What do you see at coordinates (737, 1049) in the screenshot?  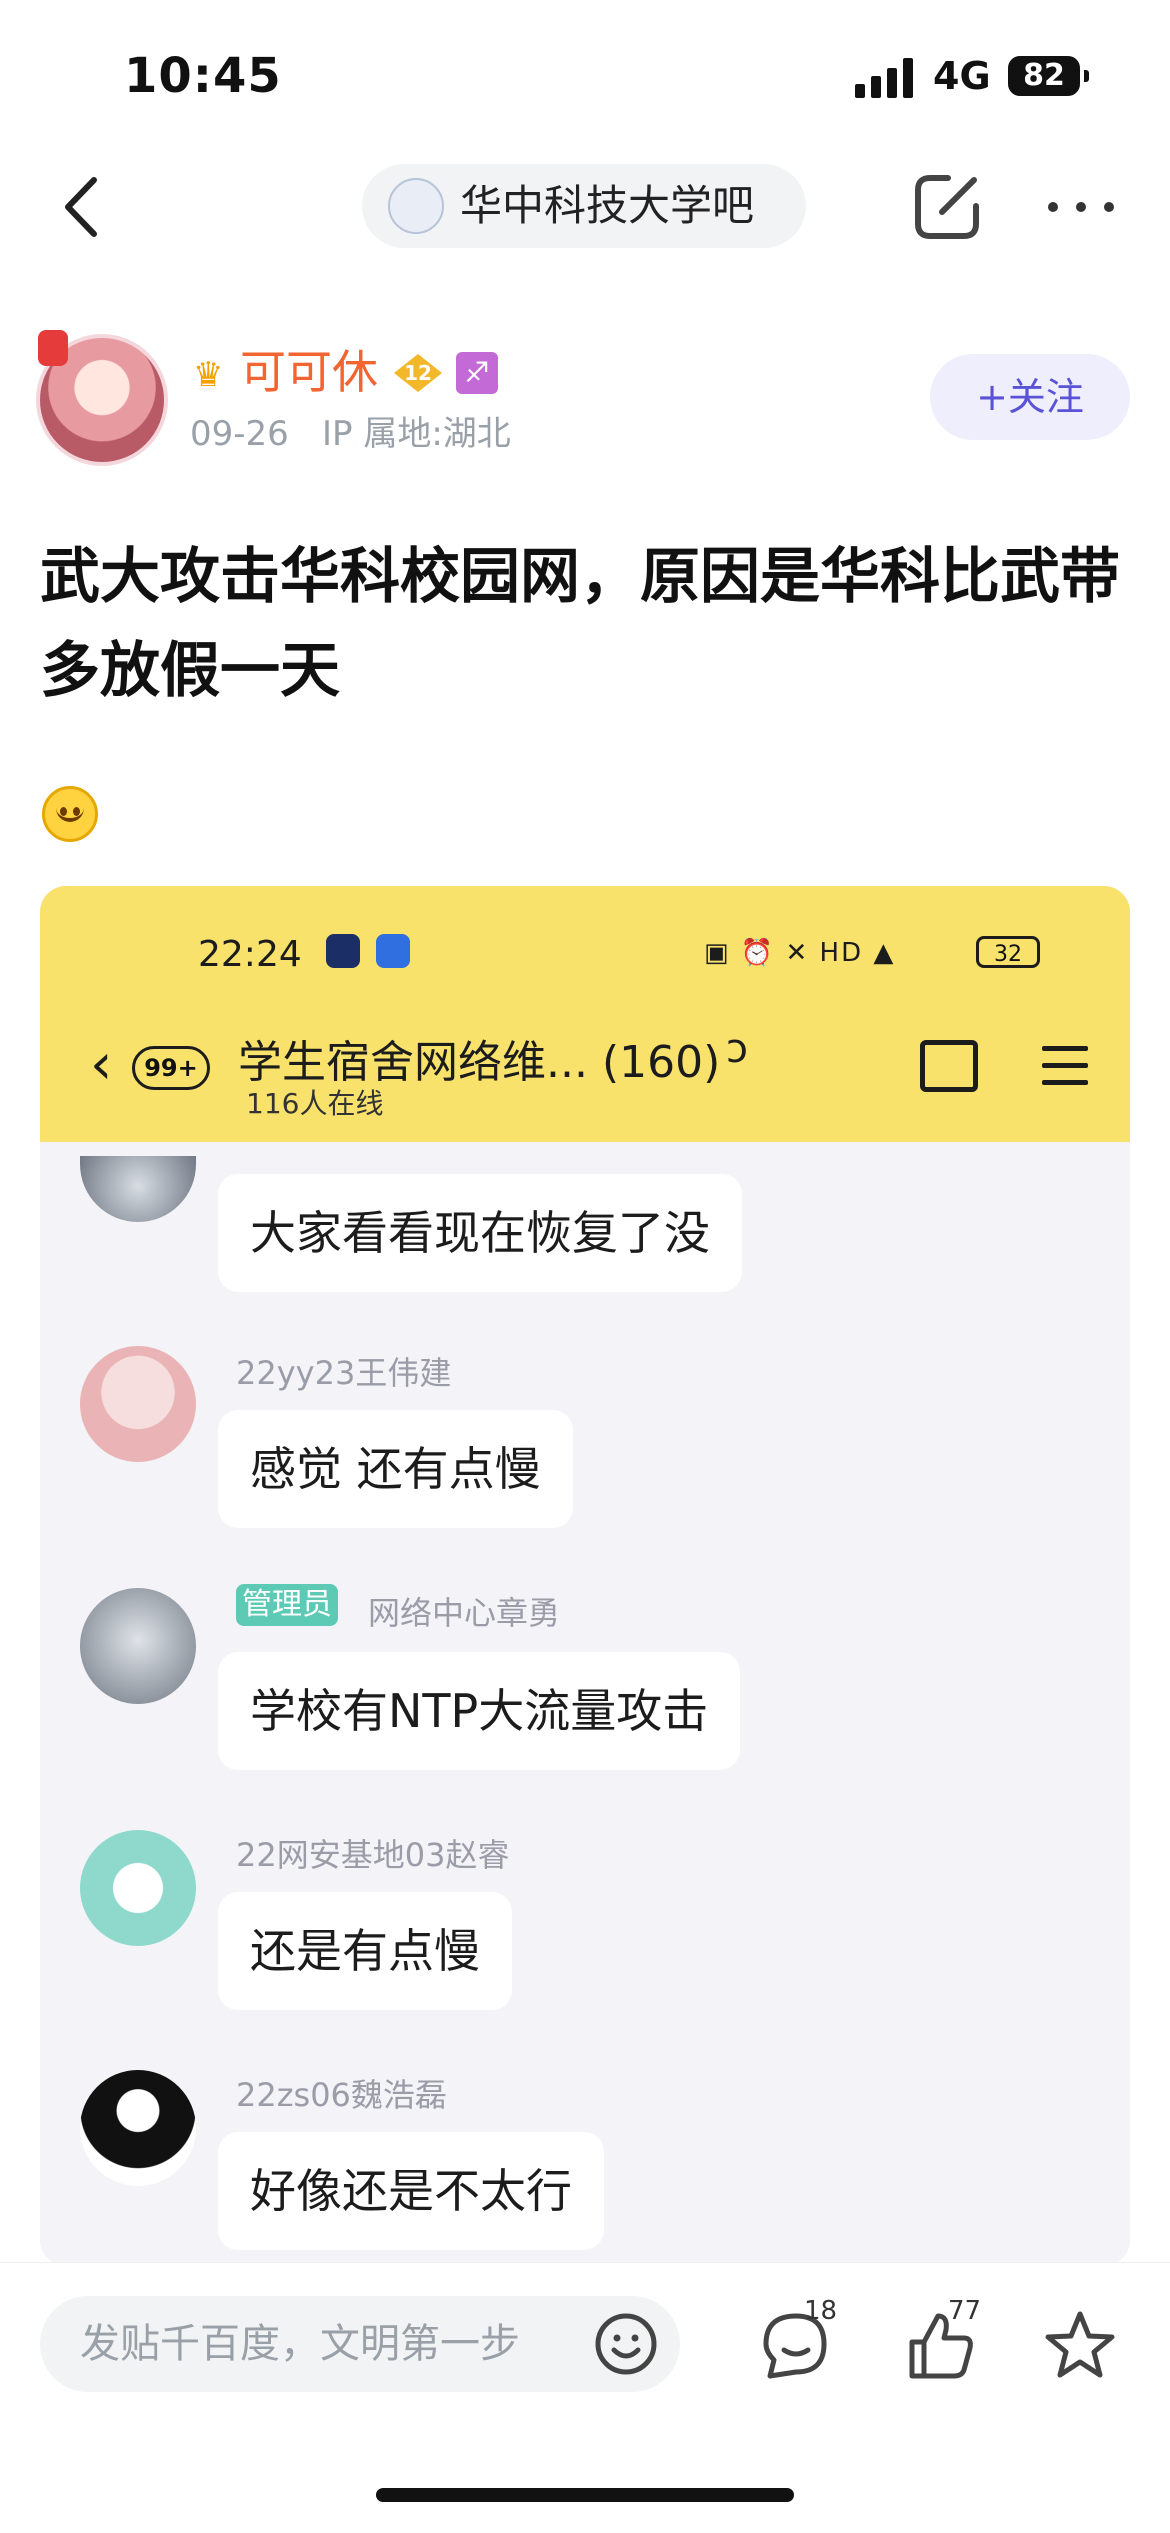 I see `ear-icon: ↄ` at bounding box center [737, 1049].